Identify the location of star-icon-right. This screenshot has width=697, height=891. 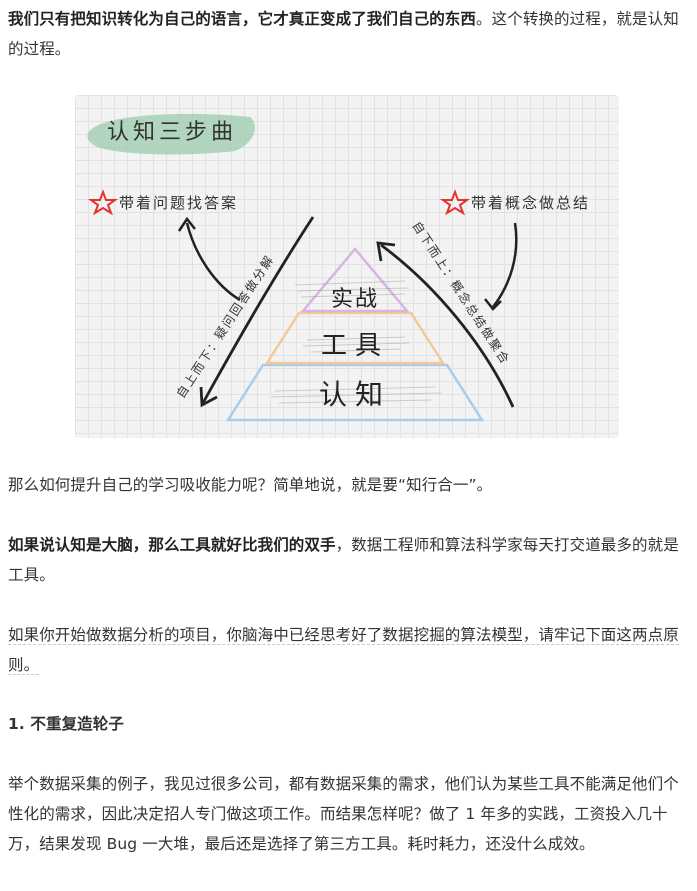
(455, 202).